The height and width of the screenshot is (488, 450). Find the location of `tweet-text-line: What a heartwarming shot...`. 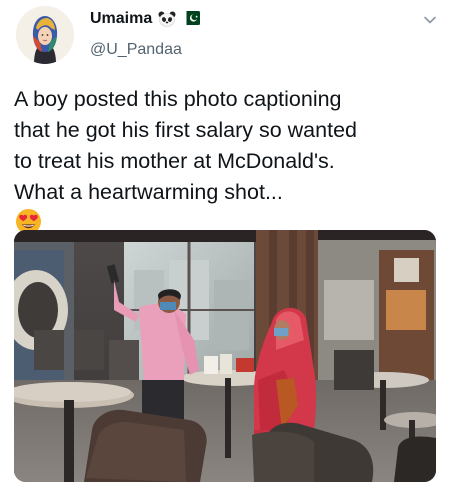

tweet-text-line: What a heartwarming shot... is located at coordinates (148, 192).